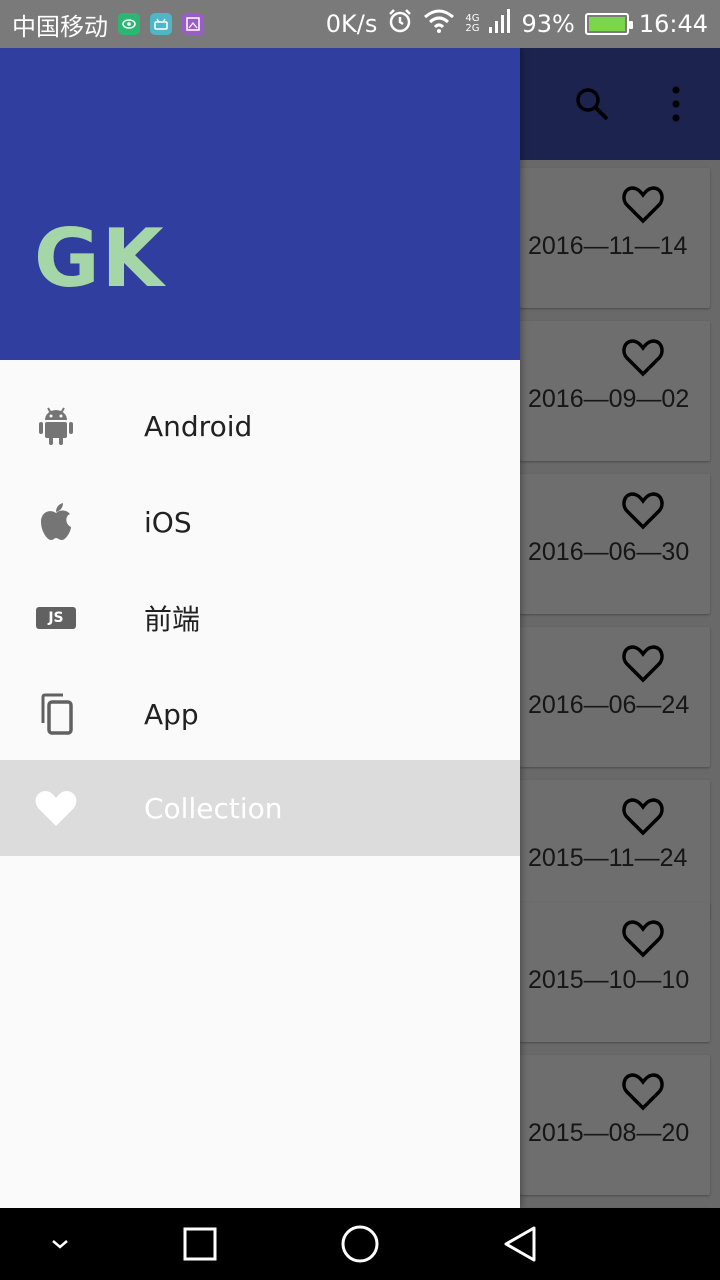 The height and width of the screenshot is (1280, 720). Describe the element at coordinates (673, 24) in the screenshot. I see `clock: 16:44` at that location.